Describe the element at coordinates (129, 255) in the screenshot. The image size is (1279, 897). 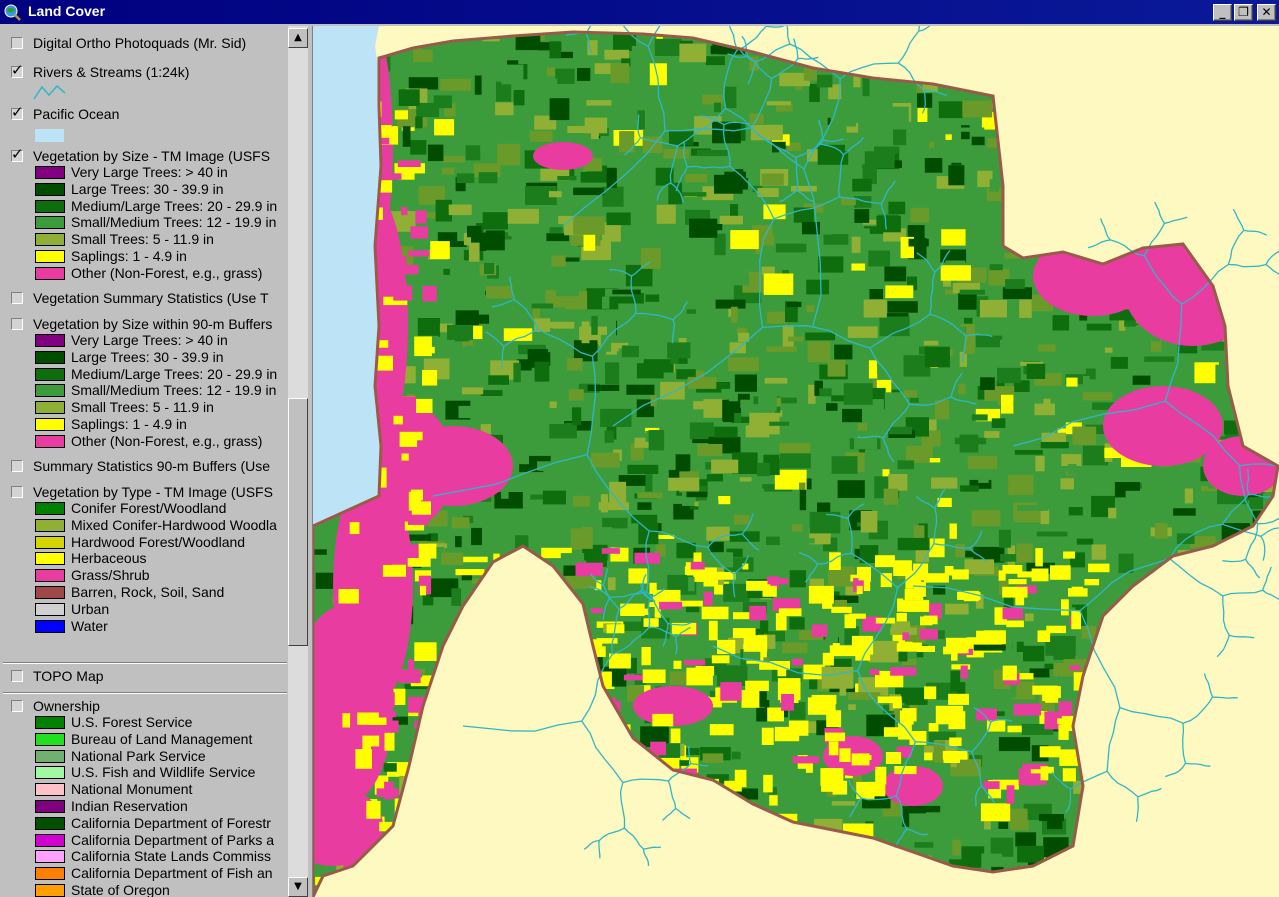
I see `legend-label: Saplings: 1 - 4.9 in` at that location.